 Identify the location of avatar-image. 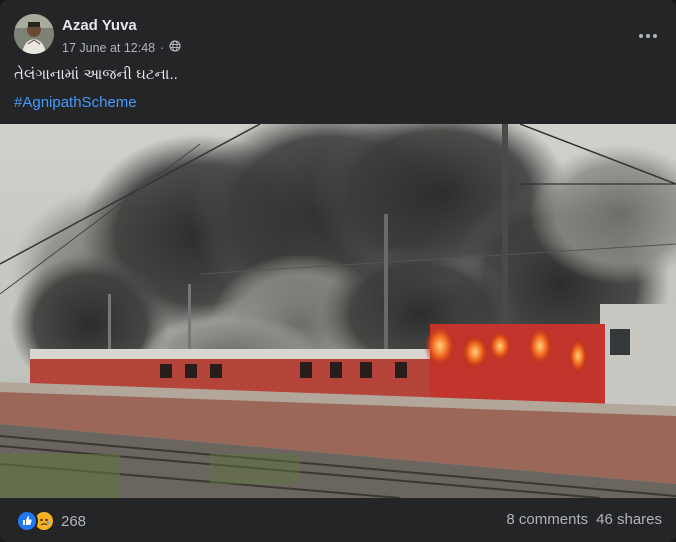
(34, 34).